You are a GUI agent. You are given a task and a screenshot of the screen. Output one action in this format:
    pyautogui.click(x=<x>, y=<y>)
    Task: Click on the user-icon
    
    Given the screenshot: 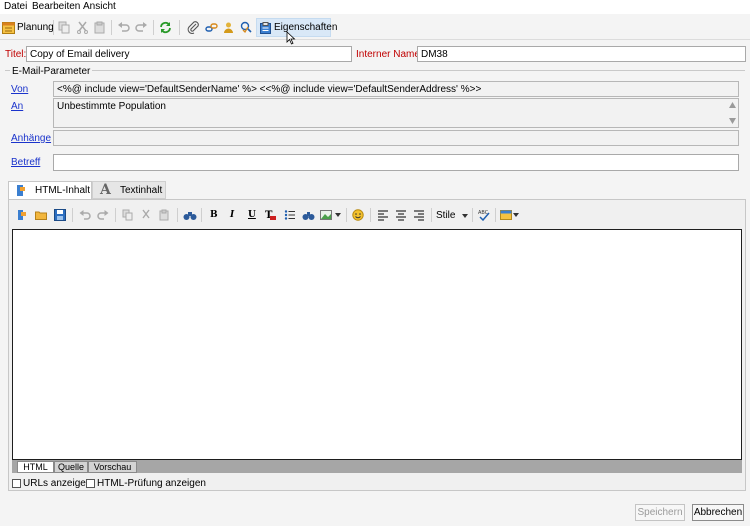 What is the action you would take?
    pyautogui.click(x=228, y=27)
    